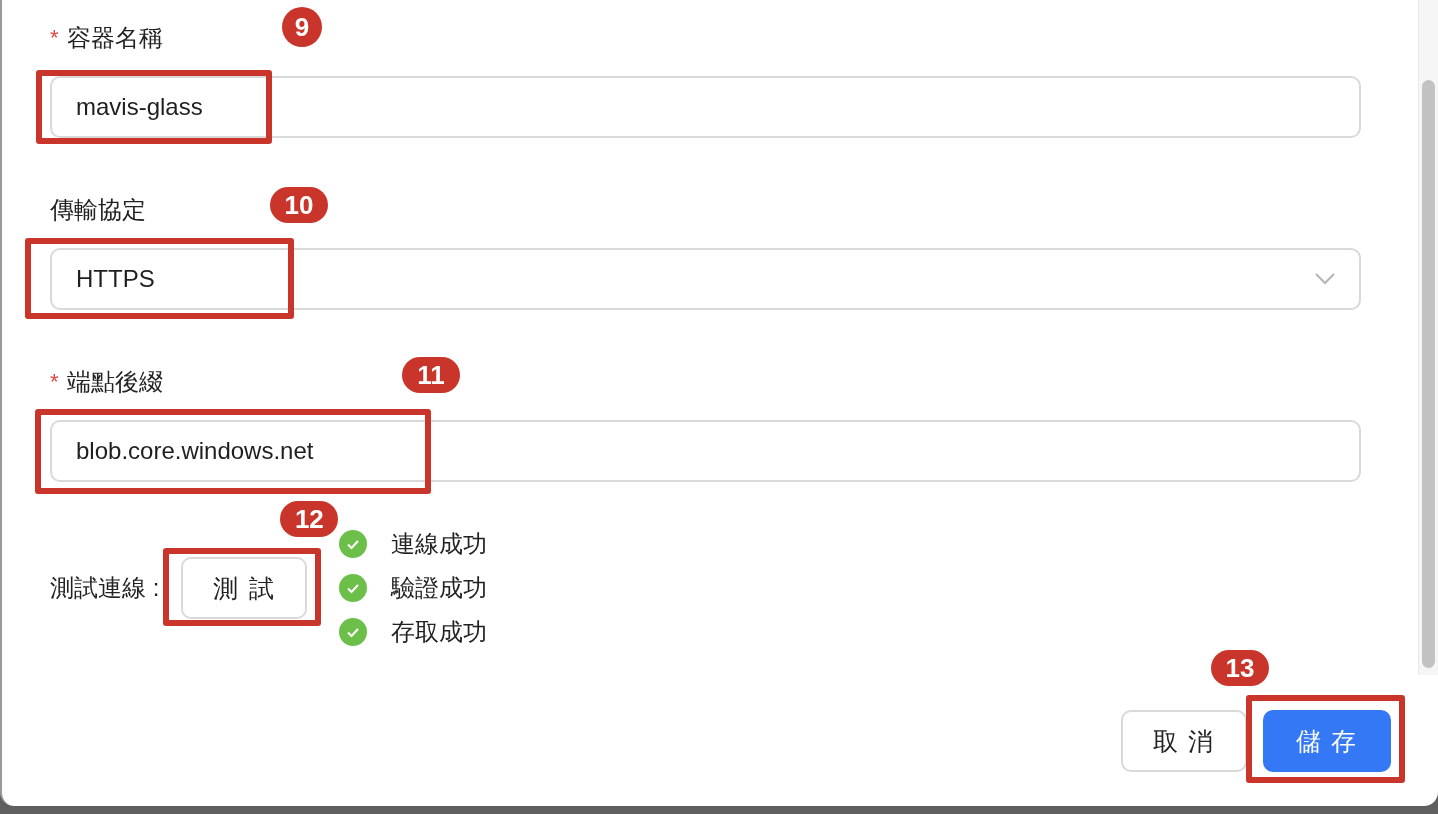 The height and width of the screenshot is (814, 1438). Describe the element at coordinates (431, 375) in the screenshot. I see `step-badge: 11` at that location.